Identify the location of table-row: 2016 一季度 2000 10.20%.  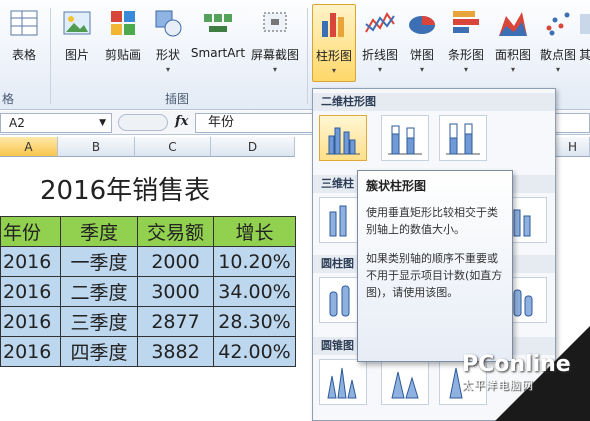
(148, 261).